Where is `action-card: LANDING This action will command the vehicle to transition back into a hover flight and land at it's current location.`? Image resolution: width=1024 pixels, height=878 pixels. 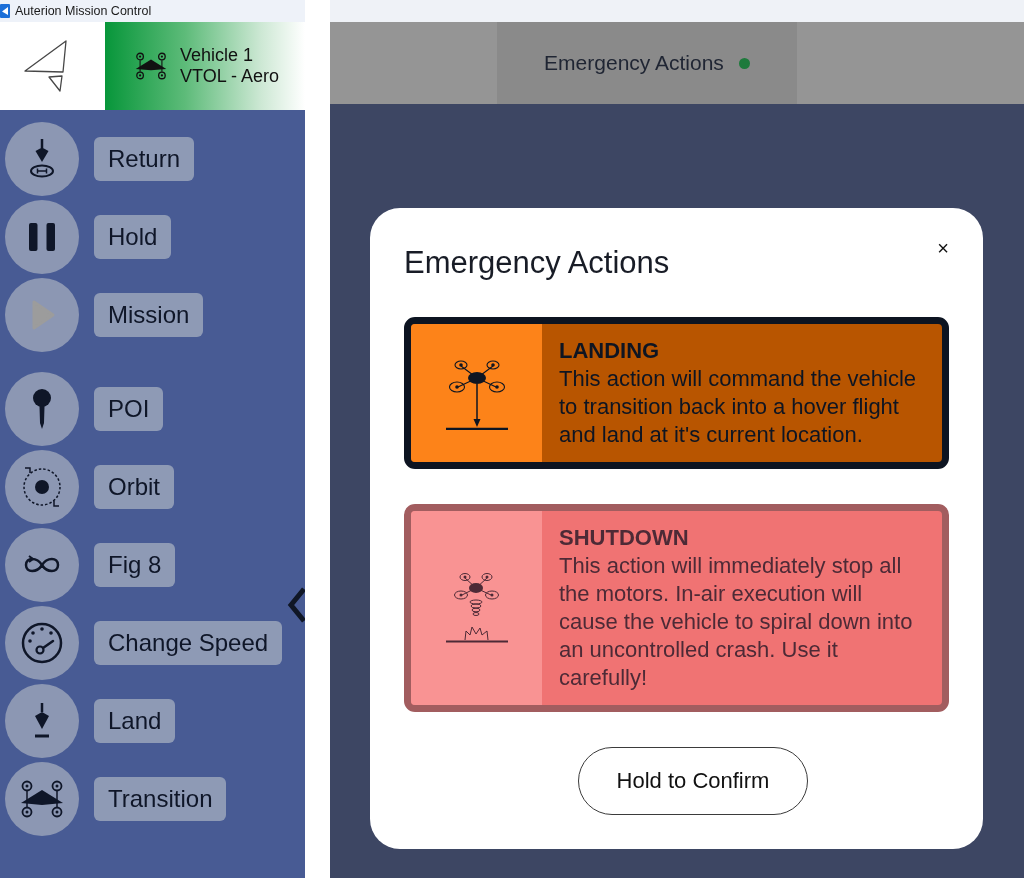 action-card: LANDING This action will command the vehicle to transition back into a hover flight and land at it's current location. is located at coordinates (676, 393).